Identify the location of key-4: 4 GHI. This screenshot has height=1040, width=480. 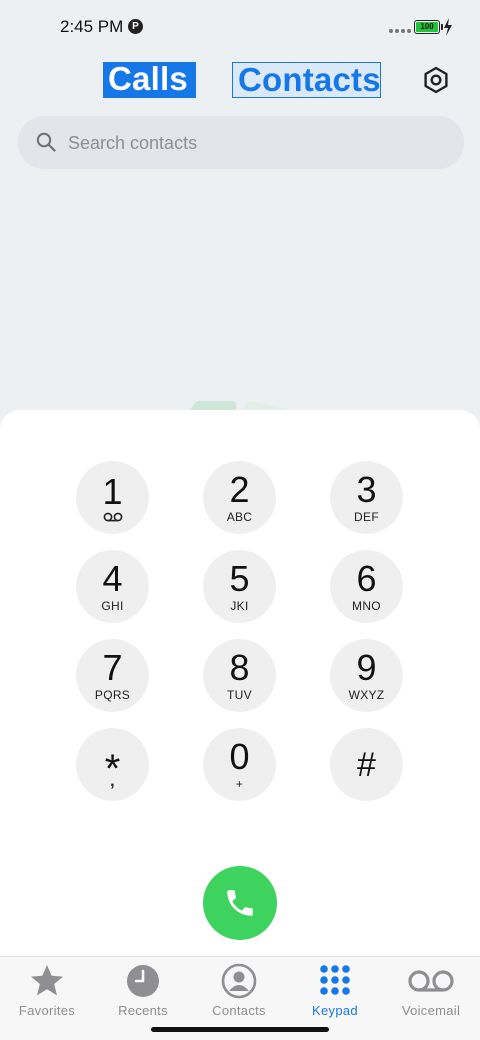
(112, 586).